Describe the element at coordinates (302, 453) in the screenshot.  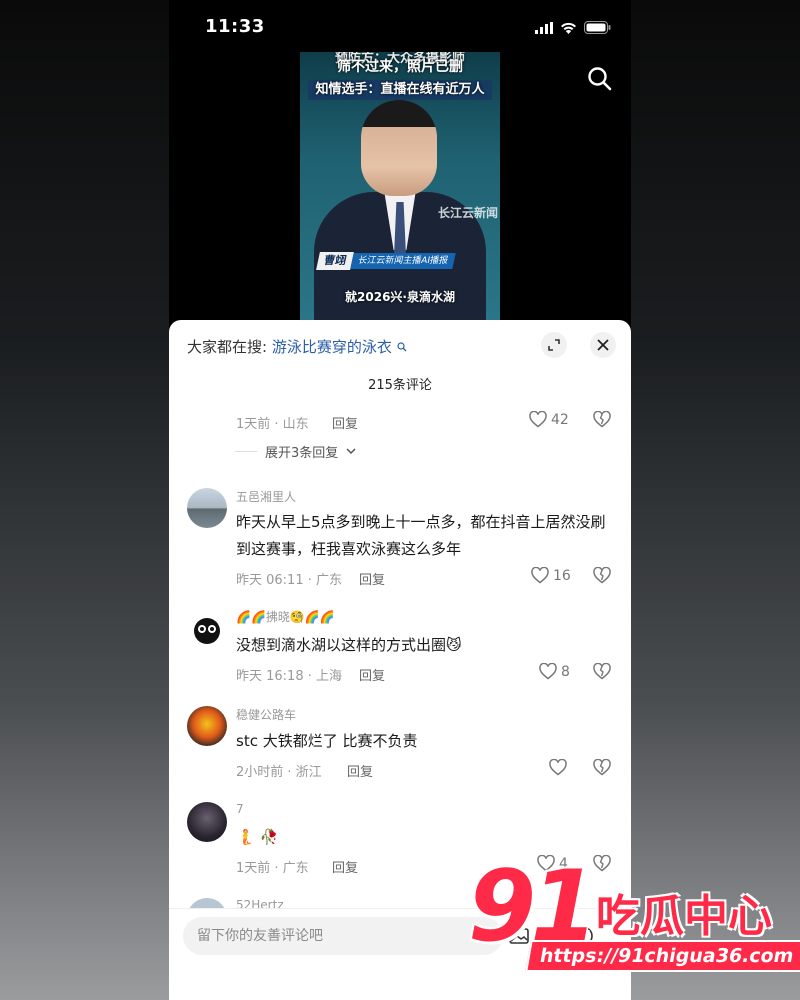
I see `expand-replies-label: 展开3条回复` at that location.